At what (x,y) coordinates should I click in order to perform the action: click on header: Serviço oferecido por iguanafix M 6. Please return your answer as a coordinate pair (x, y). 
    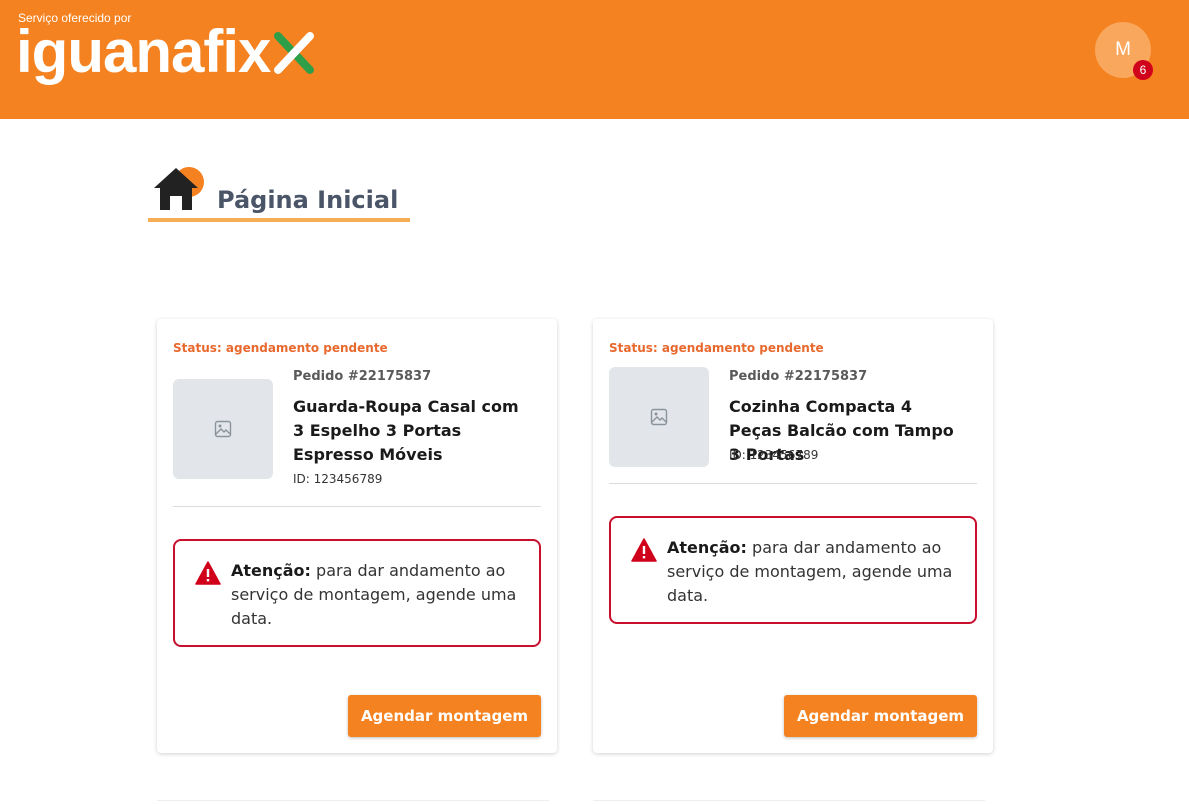
    Looking at the image, I should click on (594, 59).